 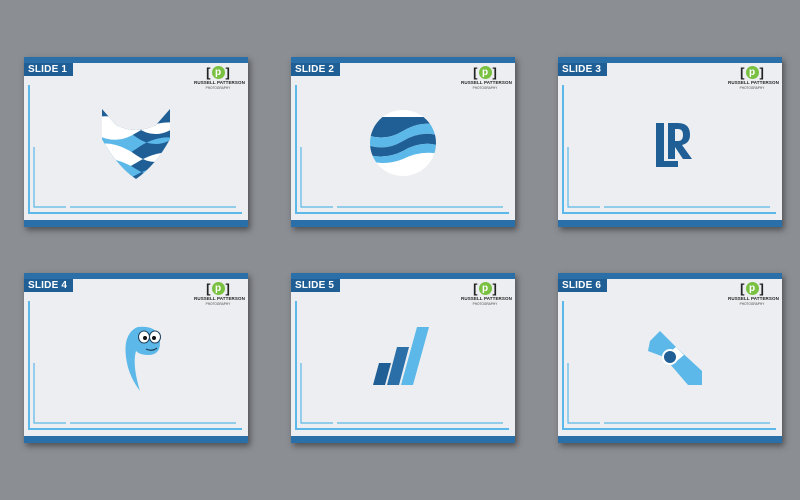 What do you see at coordinates (49, 69) in the screenshot?
I see `slide-label: SLIDE 1` at bounding box center [49, 69].